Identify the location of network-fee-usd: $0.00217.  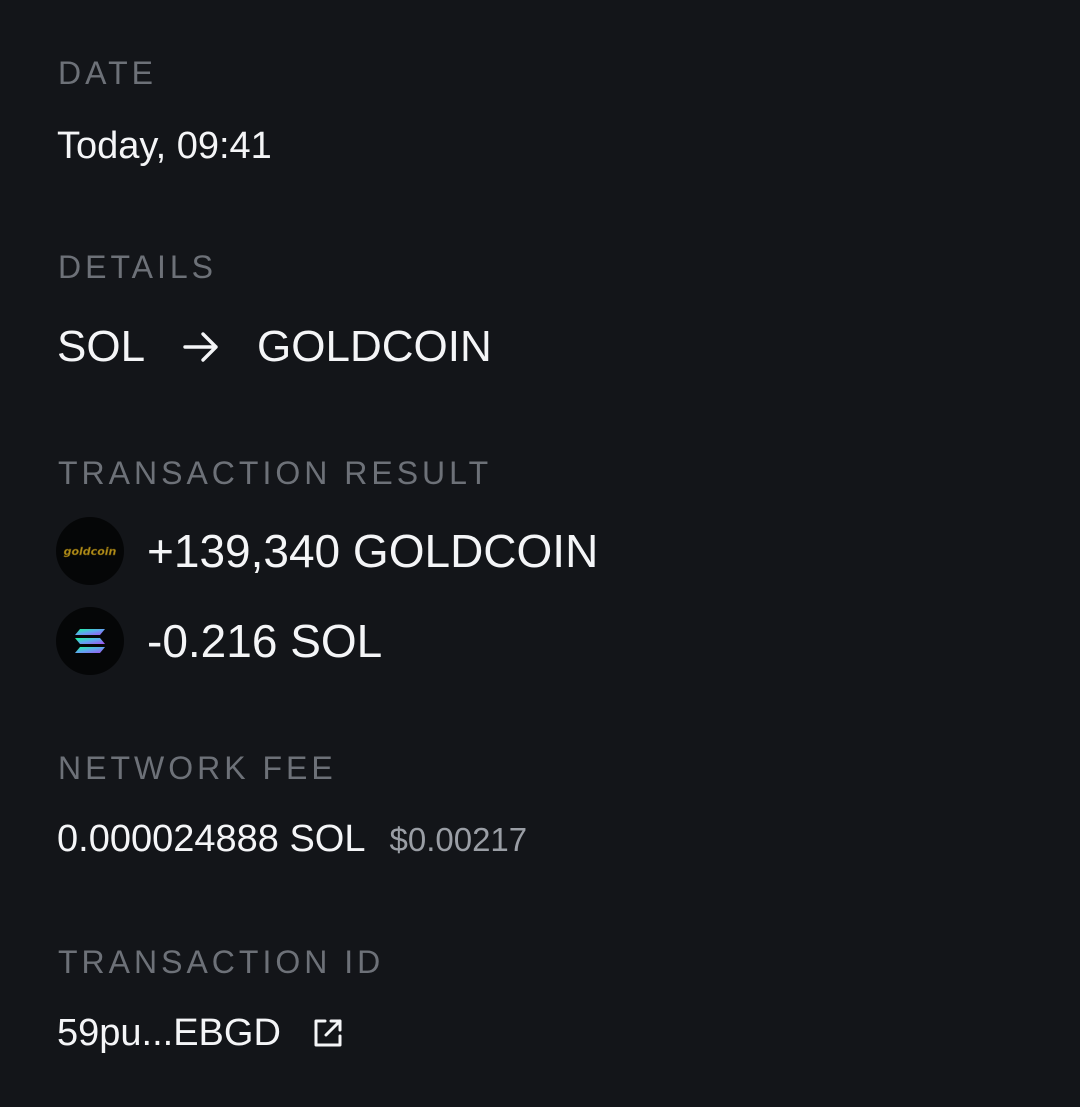
(458, 839).